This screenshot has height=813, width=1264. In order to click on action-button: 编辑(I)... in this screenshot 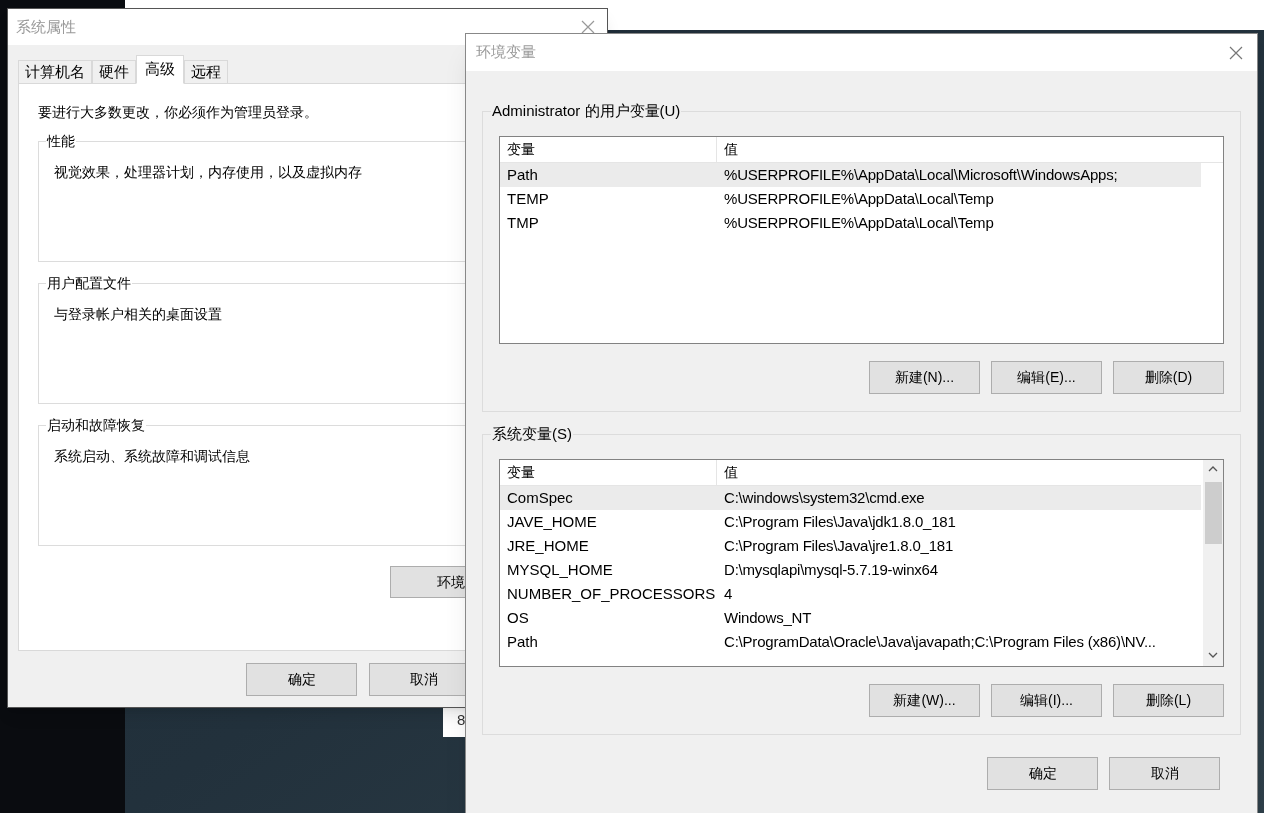, I will do `click(1046, 700)`.